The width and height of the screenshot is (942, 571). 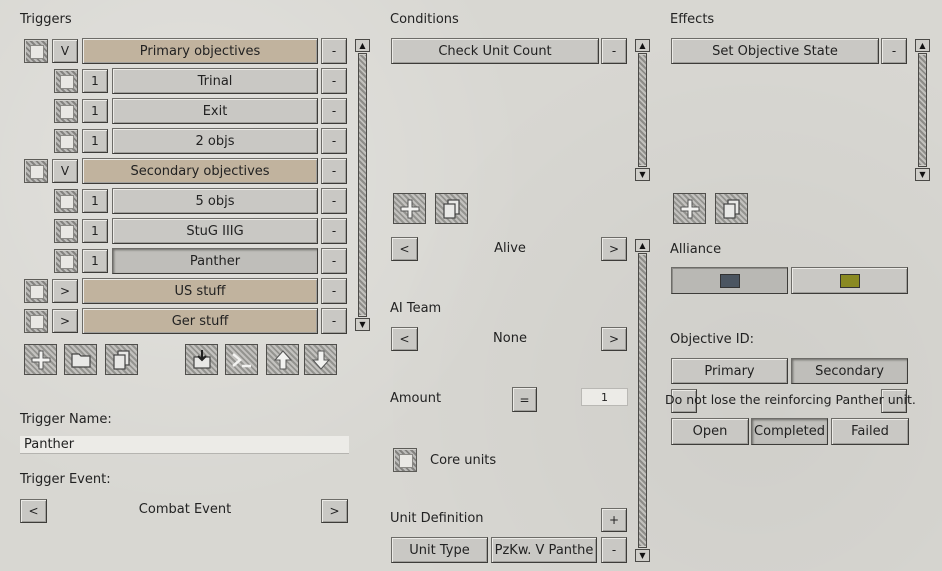 I want to click on ai-team-next-button: >, so click(x=614, y=339).